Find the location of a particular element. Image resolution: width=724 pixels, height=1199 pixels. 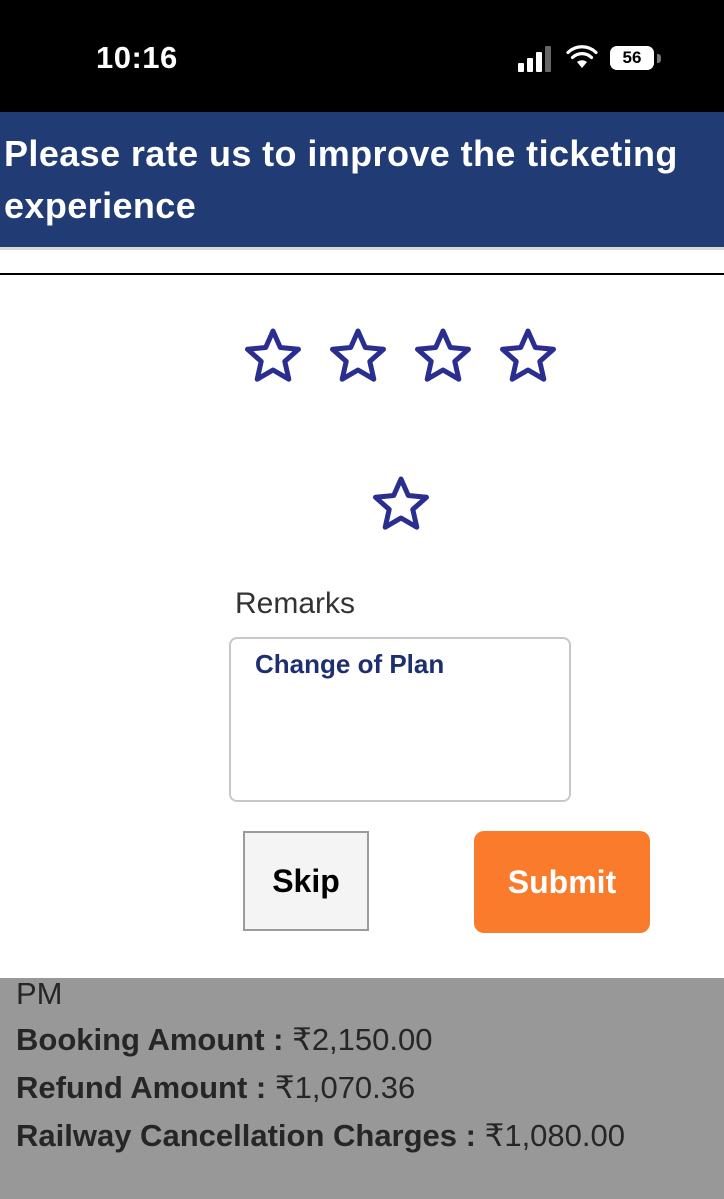

cancellation-charges-value: ₹1,080.00 is located at coordinates (555, 1135).